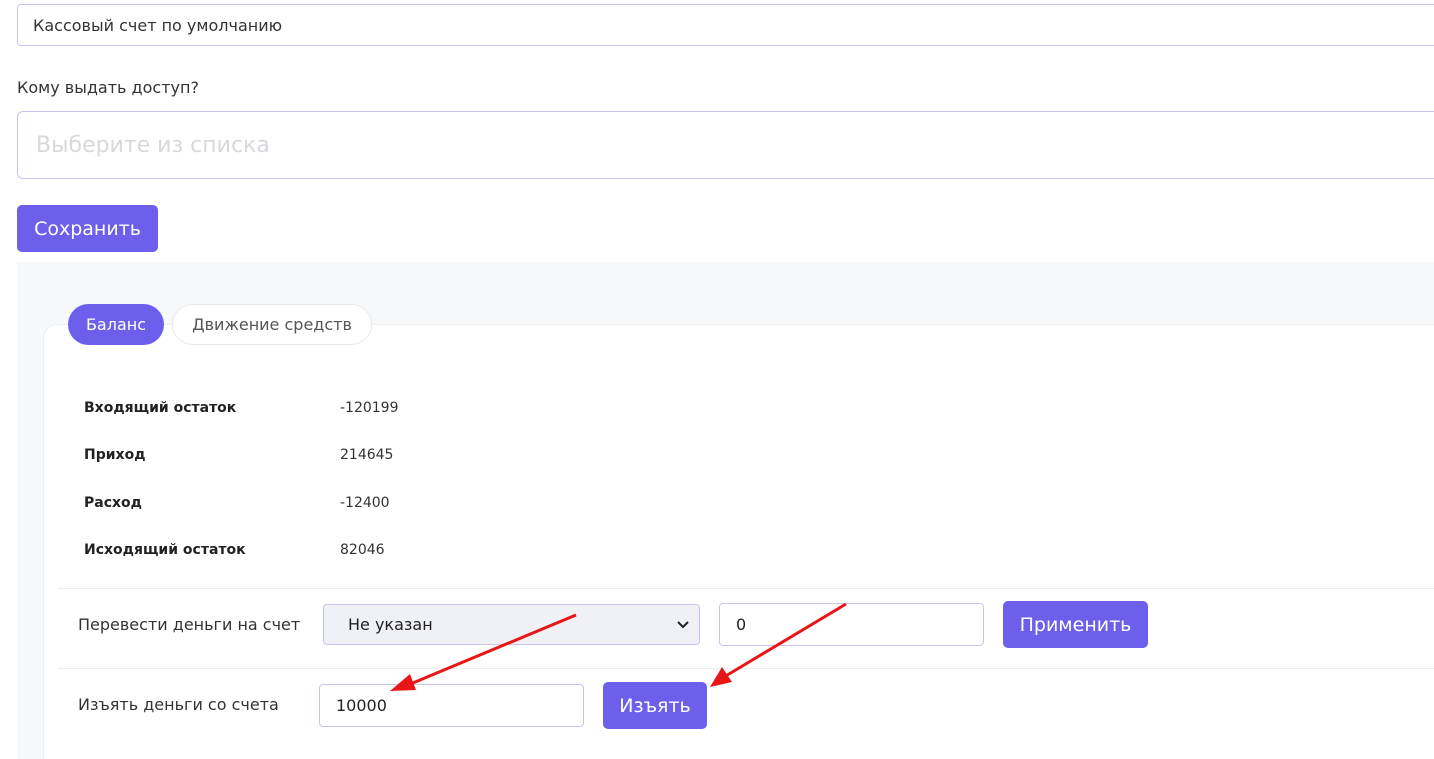 The image size is (1434, 759). I want to click on withdraw-amount-input: 10000, so click(451, 705).